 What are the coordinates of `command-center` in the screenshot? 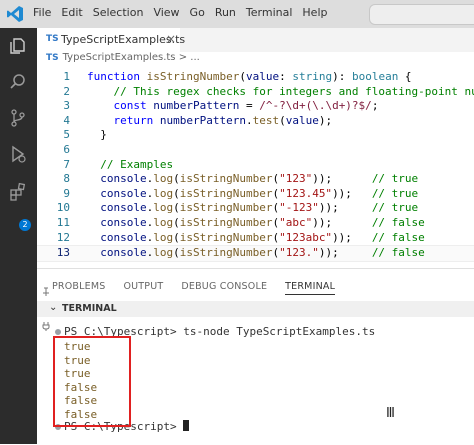 It's located at (421, 14).